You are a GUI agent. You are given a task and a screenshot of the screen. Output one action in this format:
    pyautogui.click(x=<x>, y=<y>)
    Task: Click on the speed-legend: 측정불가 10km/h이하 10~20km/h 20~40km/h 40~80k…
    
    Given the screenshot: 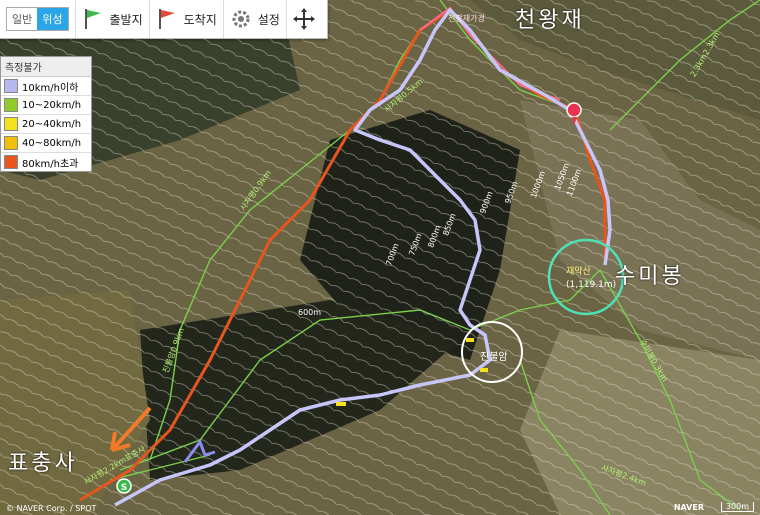 What is the action you would take?
    pyautogui.click(x=46, y=114)
    